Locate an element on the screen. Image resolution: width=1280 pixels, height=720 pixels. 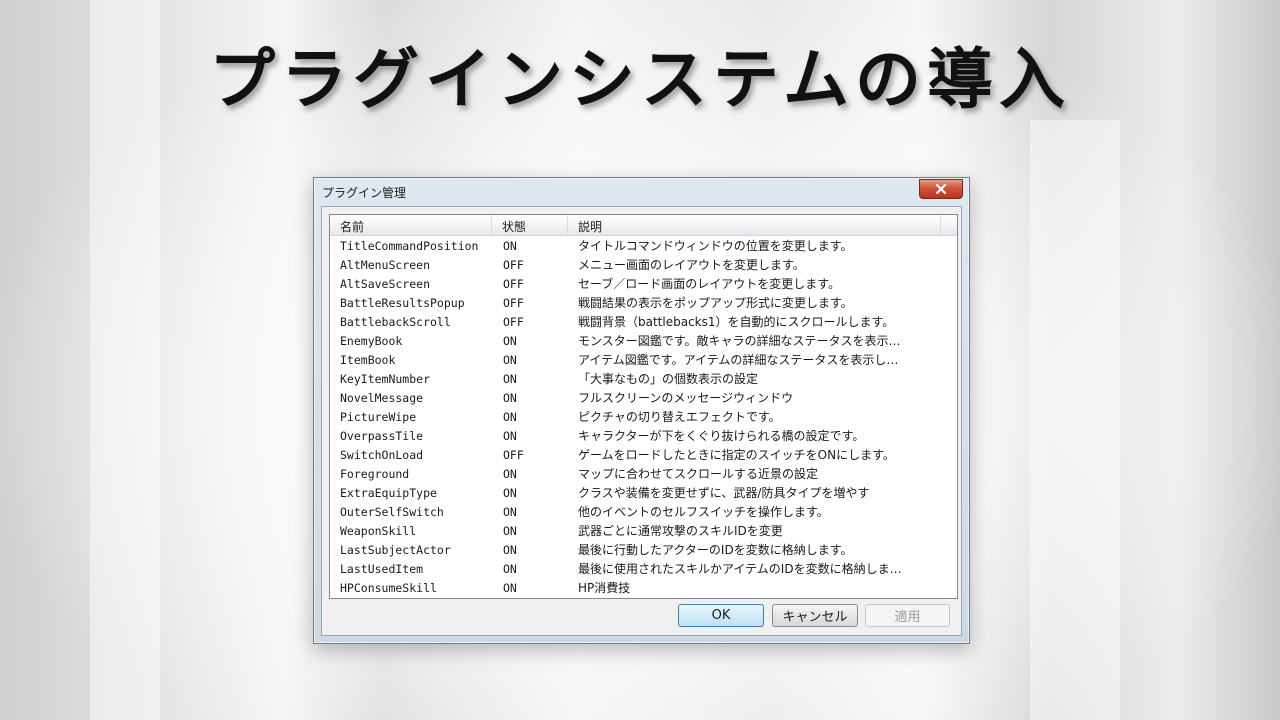
plugin-name-cell: LastUsedItem is located at coordinates (382, 568).